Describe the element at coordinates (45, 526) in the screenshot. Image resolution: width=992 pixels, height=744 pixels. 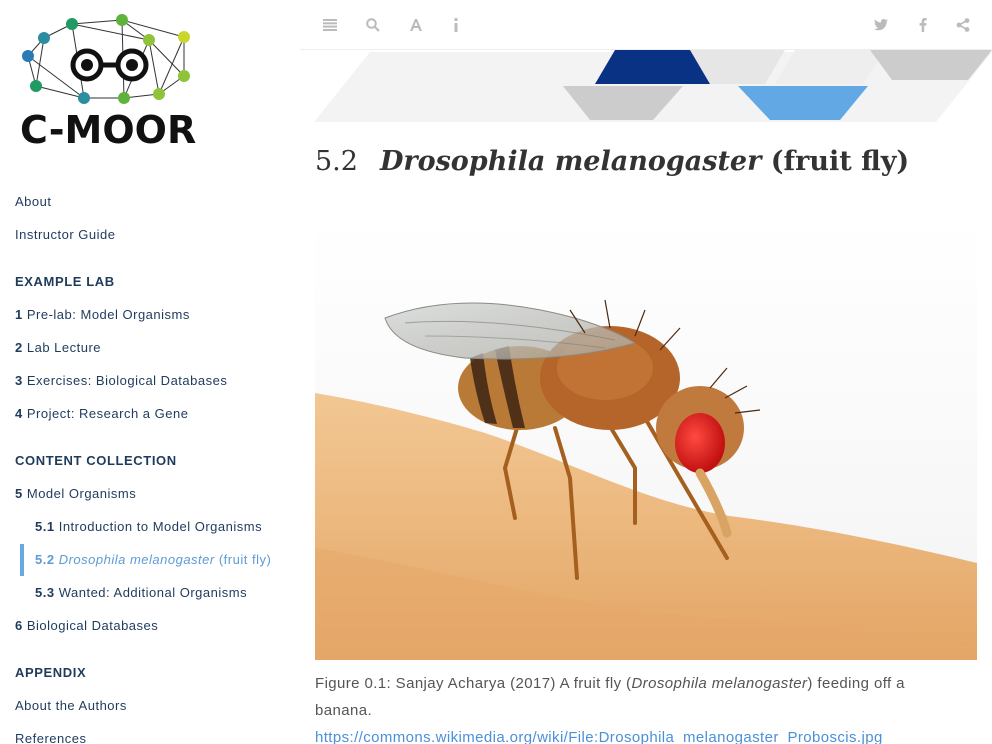
I see `sidebar-item-number: 5.1` at that location.